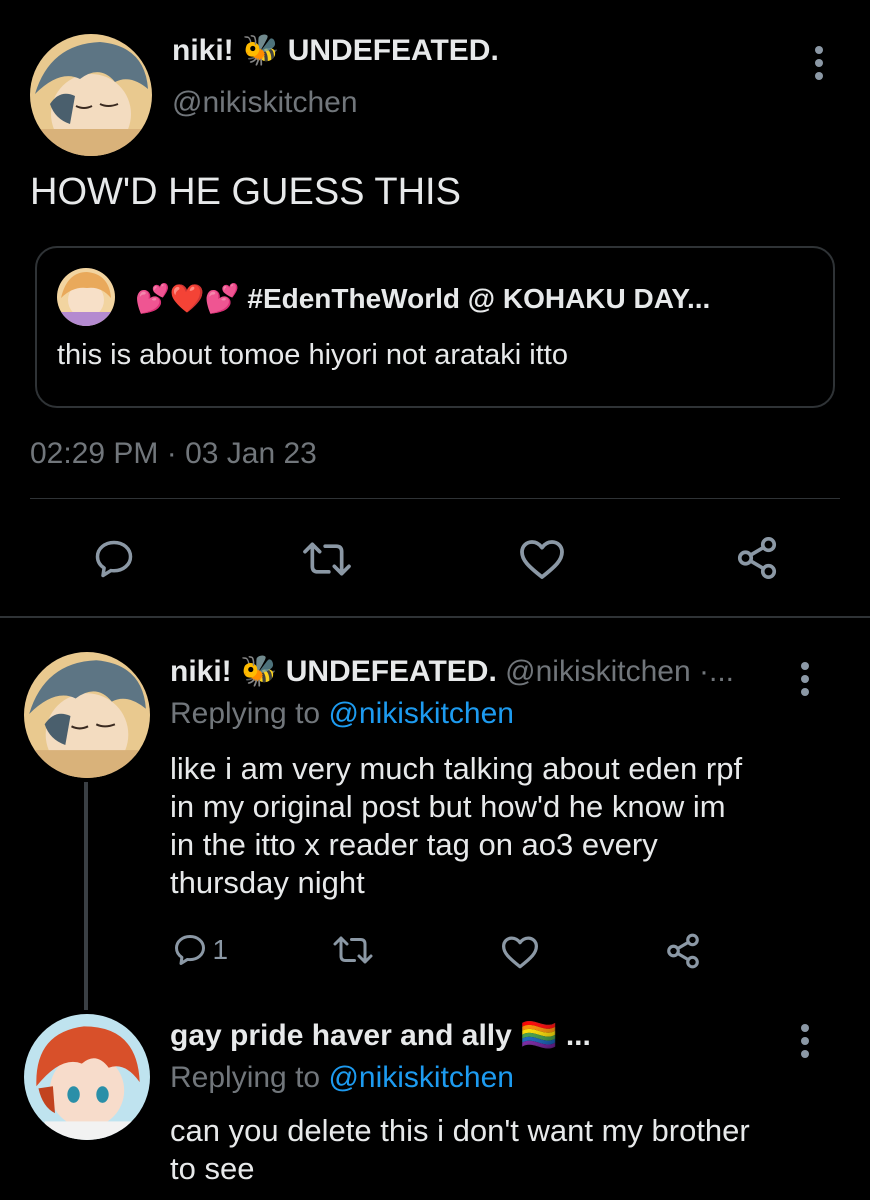  What do you see at coordinates (265, 103) in the screenshot?
I see `author-handle: @nikiskitchen` at bounding box center [265, 103].